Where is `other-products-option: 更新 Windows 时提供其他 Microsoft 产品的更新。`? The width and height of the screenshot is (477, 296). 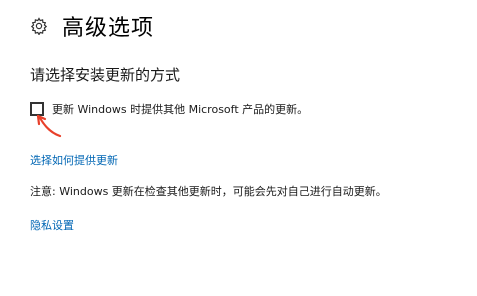
other-products-option: 更新 Windows 时提供其他 Microsoft 产品的更新。 is located at coordinates (169, 109).